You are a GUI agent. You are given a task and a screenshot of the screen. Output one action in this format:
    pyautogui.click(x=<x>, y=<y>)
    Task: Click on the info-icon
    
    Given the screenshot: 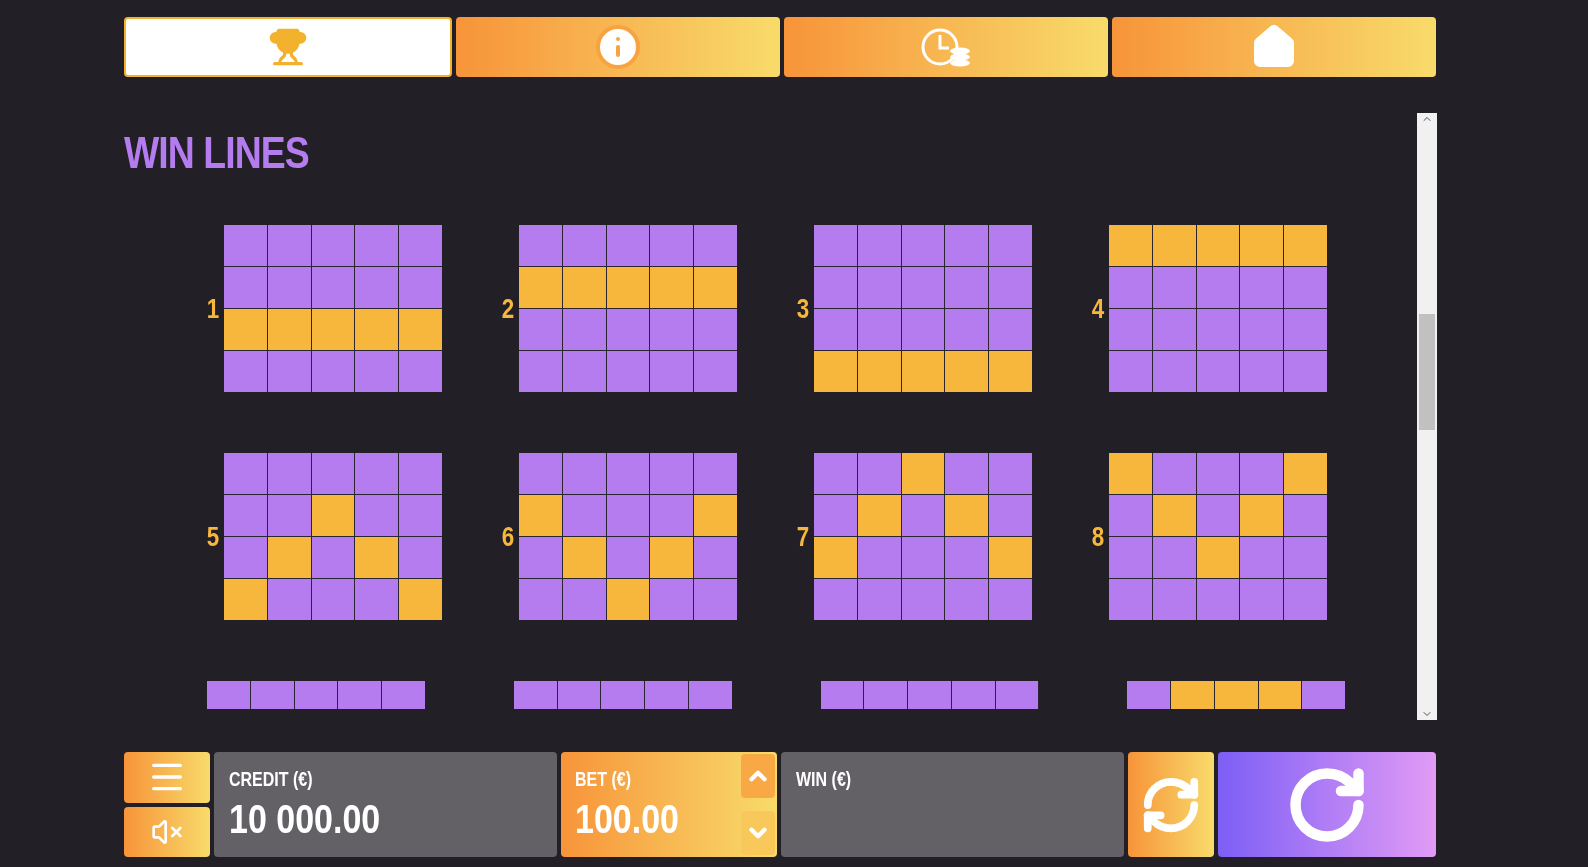 What is the action you would take?
    pyautogui.click(x=618, y=47)
    